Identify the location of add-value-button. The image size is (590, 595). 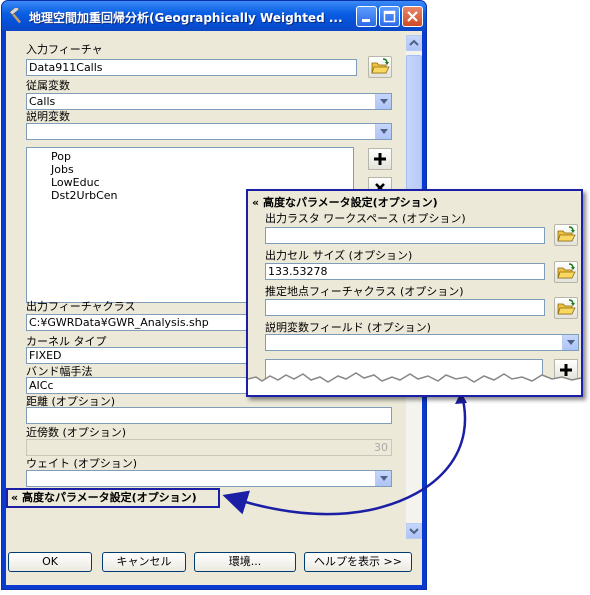
(380, 159).